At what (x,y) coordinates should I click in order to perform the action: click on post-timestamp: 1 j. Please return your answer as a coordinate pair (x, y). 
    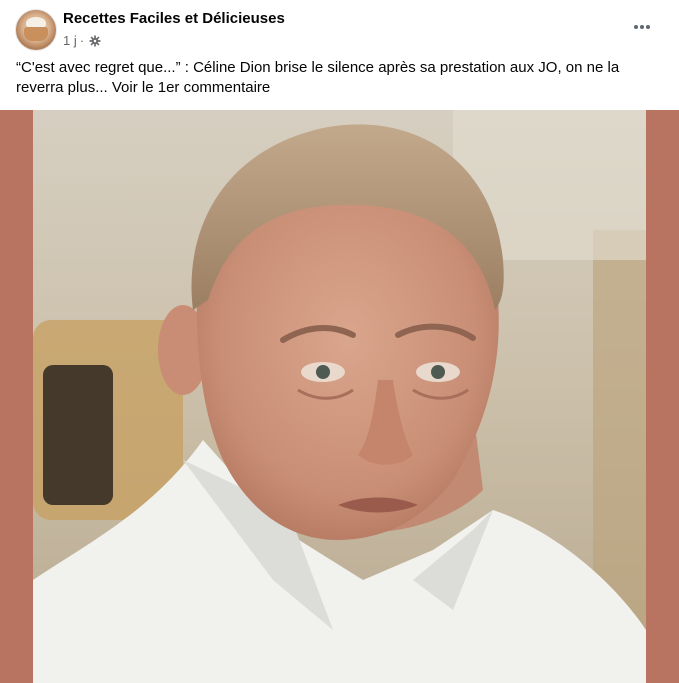
    Looking at the image, I should click on (70, 40).